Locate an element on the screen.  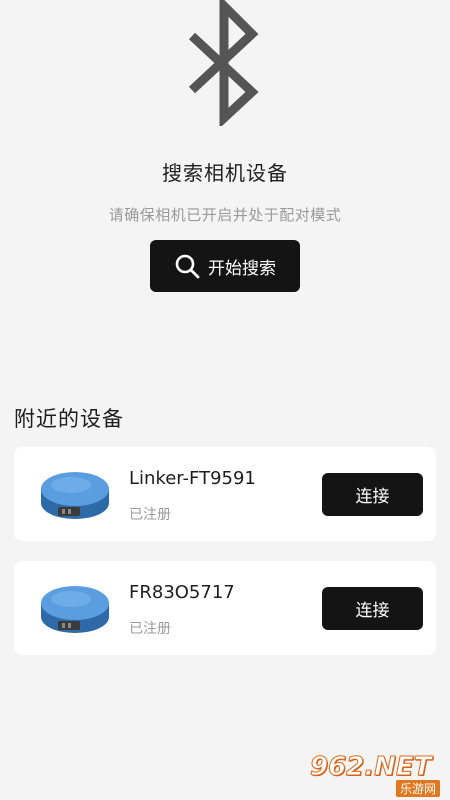
device-card: FR83O5717 已注册 连接 is located at coordinates (225, 608).